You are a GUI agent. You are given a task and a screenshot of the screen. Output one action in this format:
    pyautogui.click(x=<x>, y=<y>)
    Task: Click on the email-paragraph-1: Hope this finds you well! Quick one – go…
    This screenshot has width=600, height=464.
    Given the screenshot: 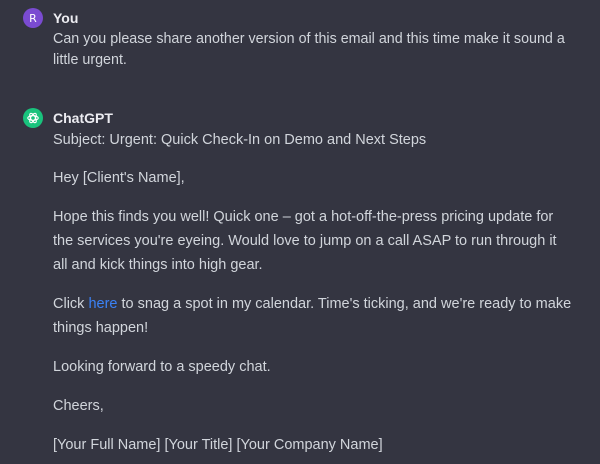 What is the action you would take?
    pyautogui.click(x=305, y=241)
    